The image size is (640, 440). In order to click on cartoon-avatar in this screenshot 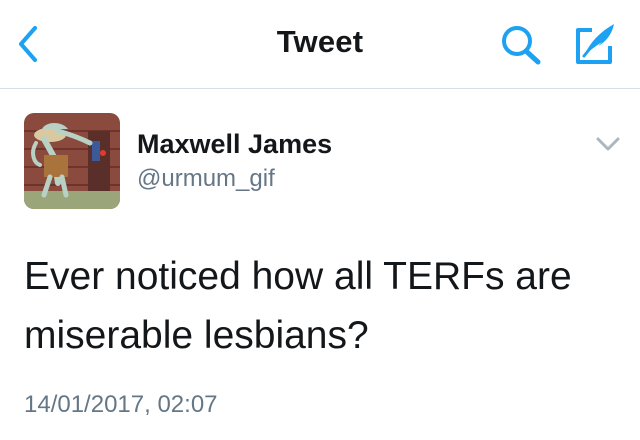, I will do `click(72, 161)`.